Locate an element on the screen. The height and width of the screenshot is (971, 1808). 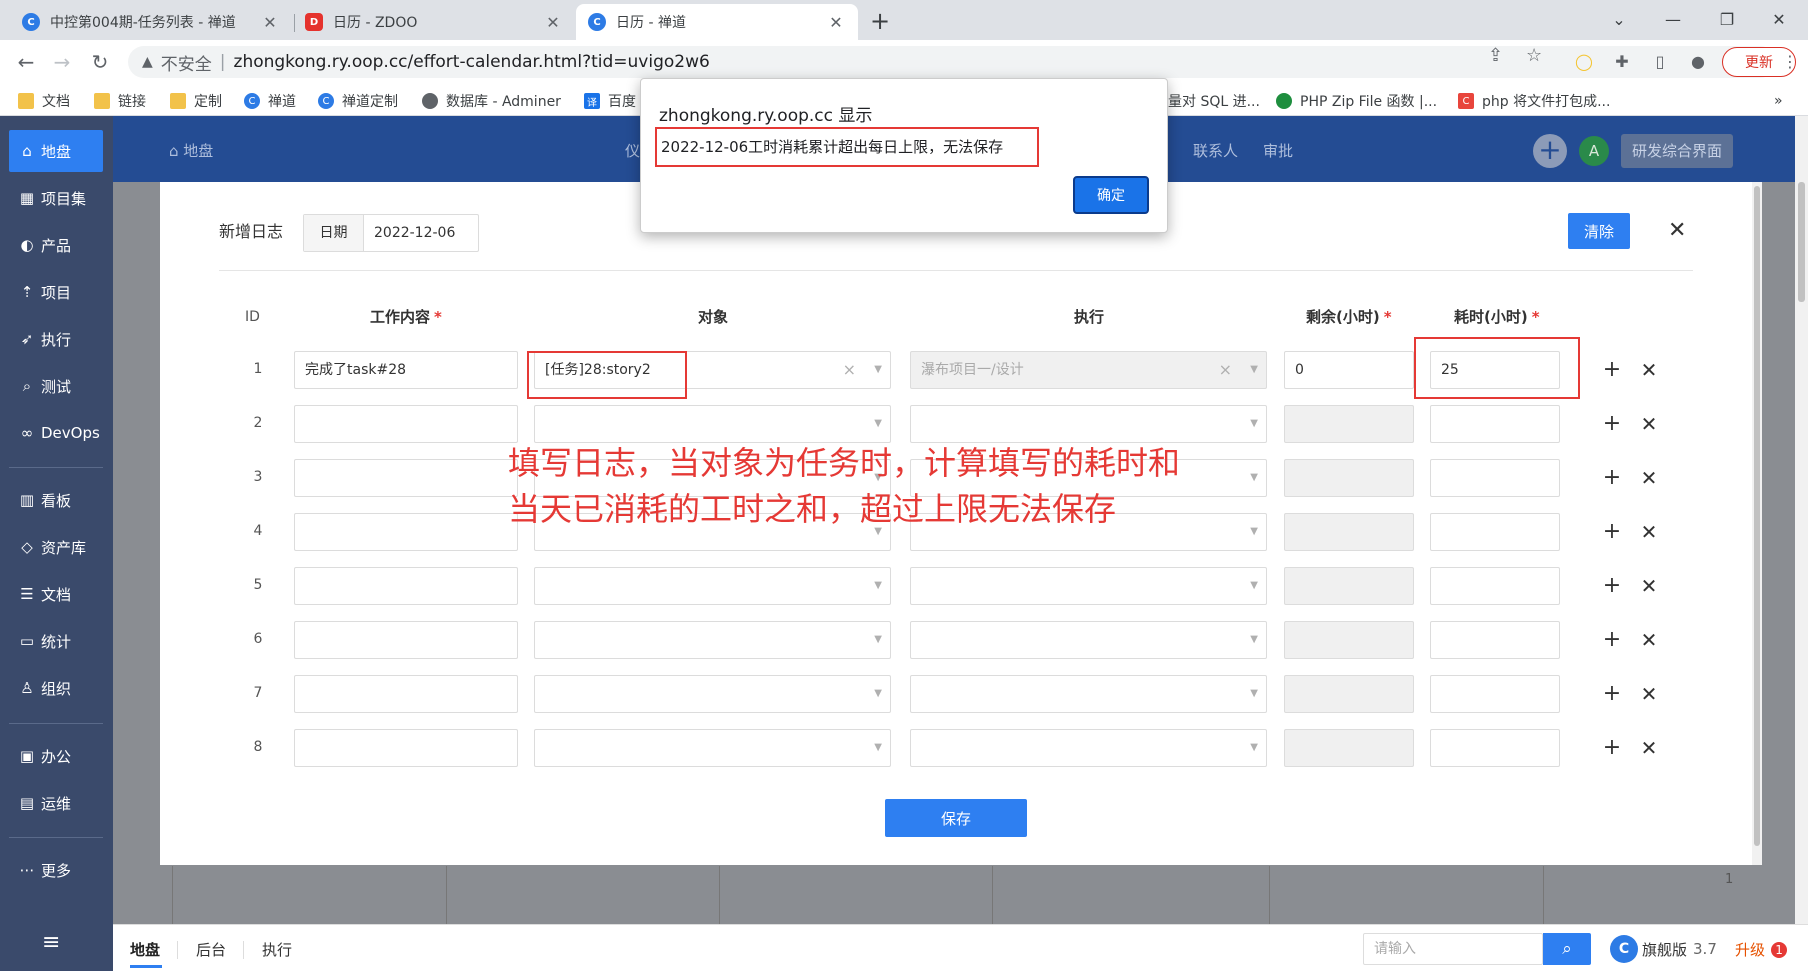
back-icon: ← is located at coordinates (26, 62).